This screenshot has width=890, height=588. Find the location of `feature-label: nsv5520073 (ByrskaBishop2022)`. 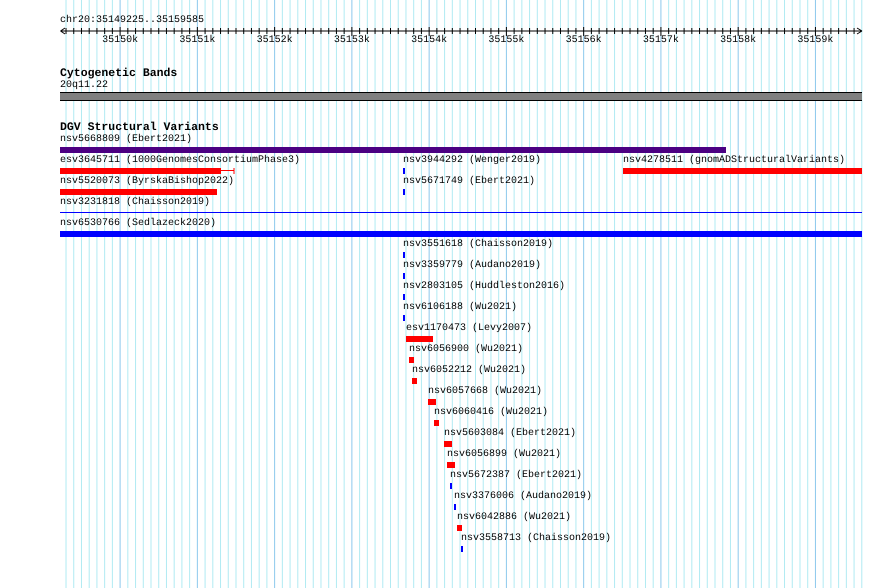

feature-label: nsv5520073 (ByrskaBishop2022) is located at coordinates (147, 182).